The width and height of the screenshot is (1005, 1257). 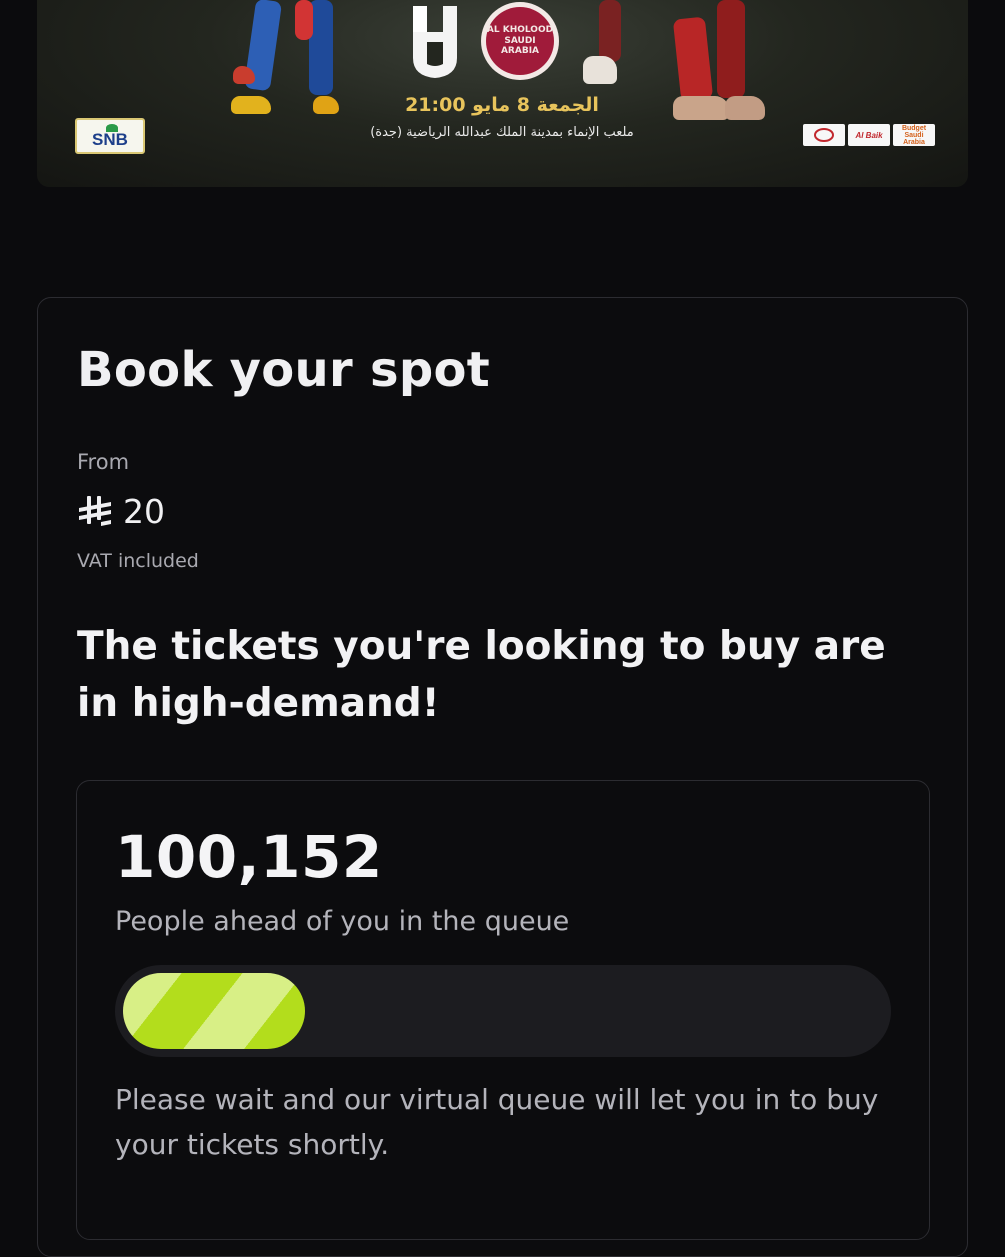 I want to click on sponsor-emblem-icon, so click(x=824, y=135).